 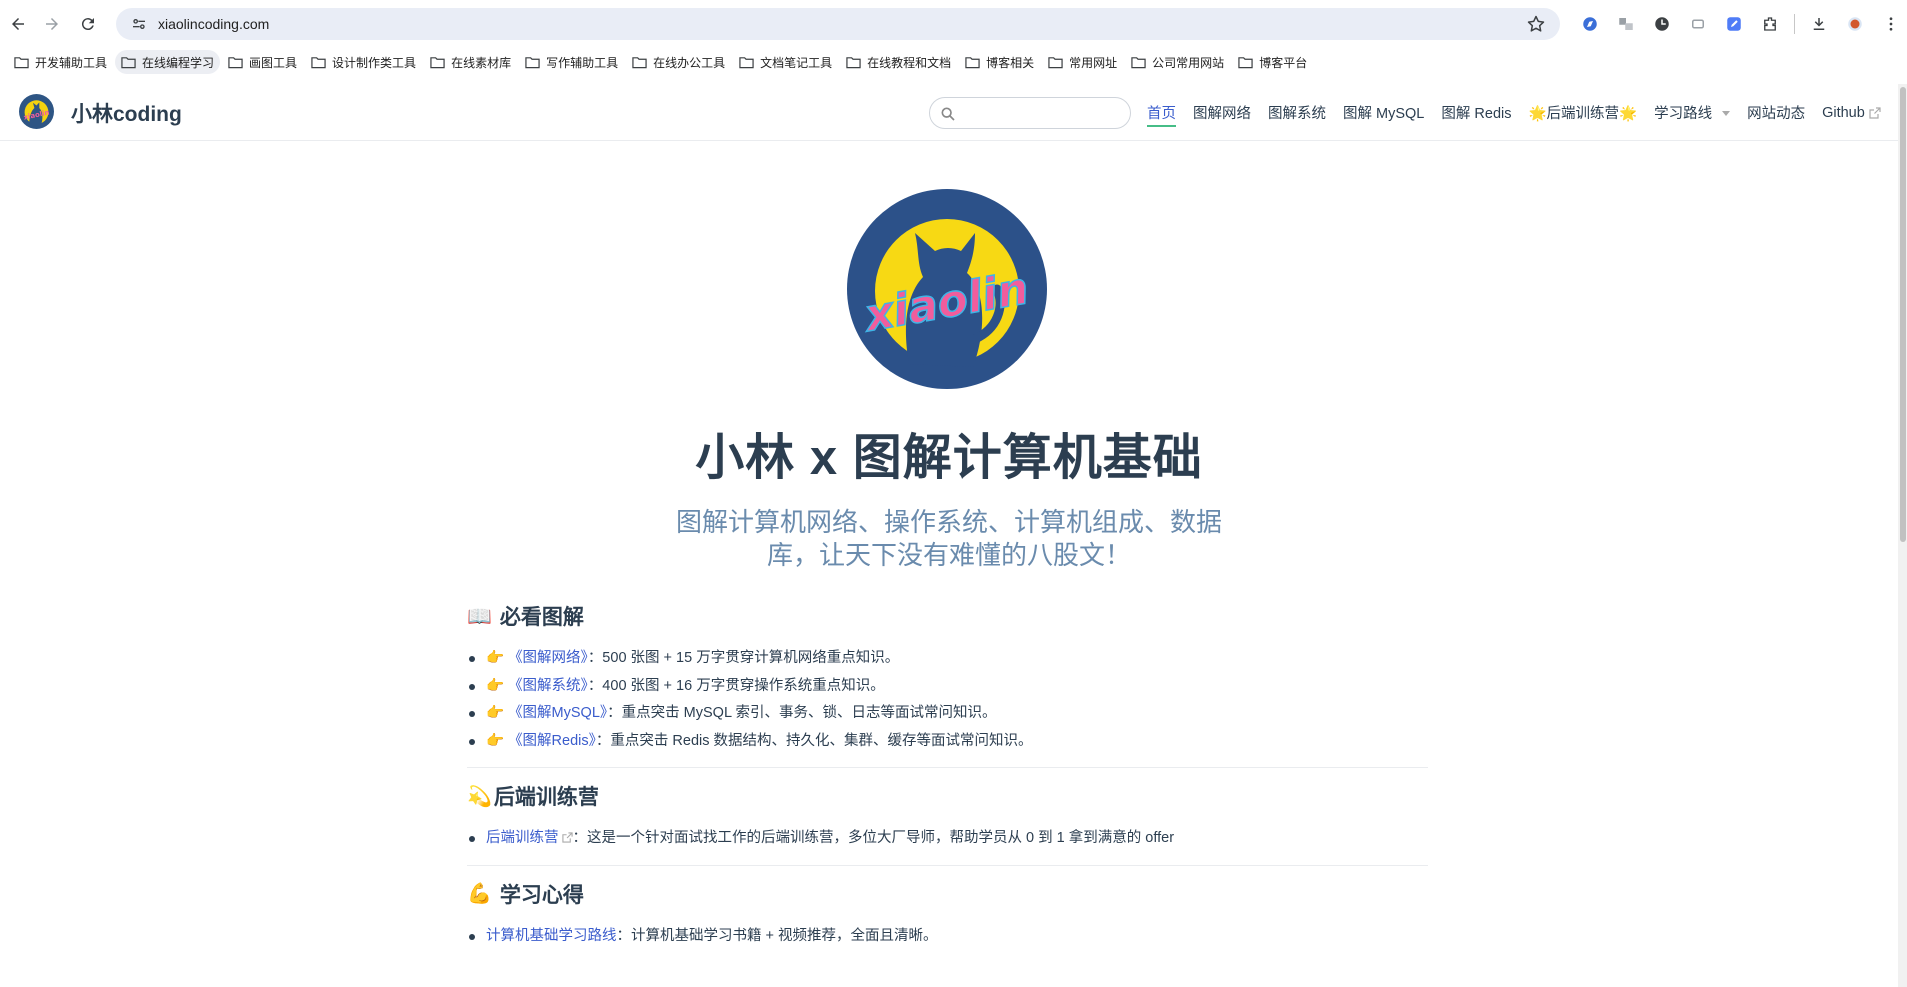 What do you see at coordinates (947, 659) in the screenshot?
I see `list-item: 👉 《图解网络》：500 张图 + 15 万字贯穿计算机网络重点知识。` at bounding box center [947, 659].